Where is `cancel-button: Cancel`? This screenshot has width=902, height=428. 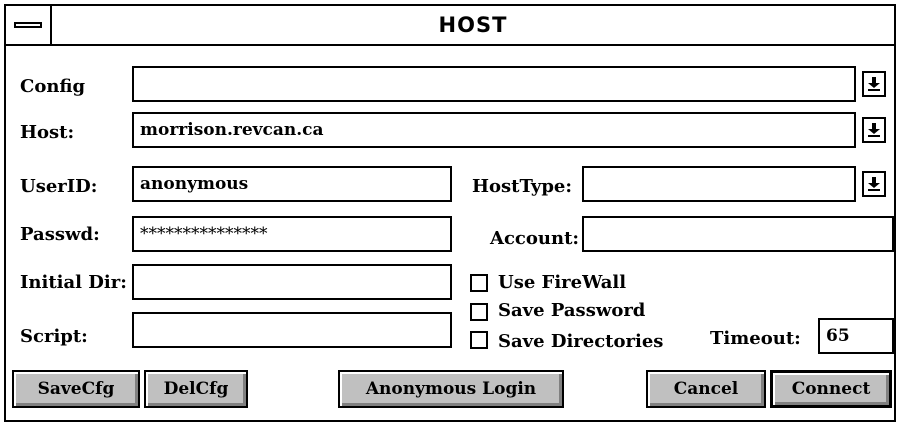
cancel-button: Cancel is located at coordinates (706, 389).